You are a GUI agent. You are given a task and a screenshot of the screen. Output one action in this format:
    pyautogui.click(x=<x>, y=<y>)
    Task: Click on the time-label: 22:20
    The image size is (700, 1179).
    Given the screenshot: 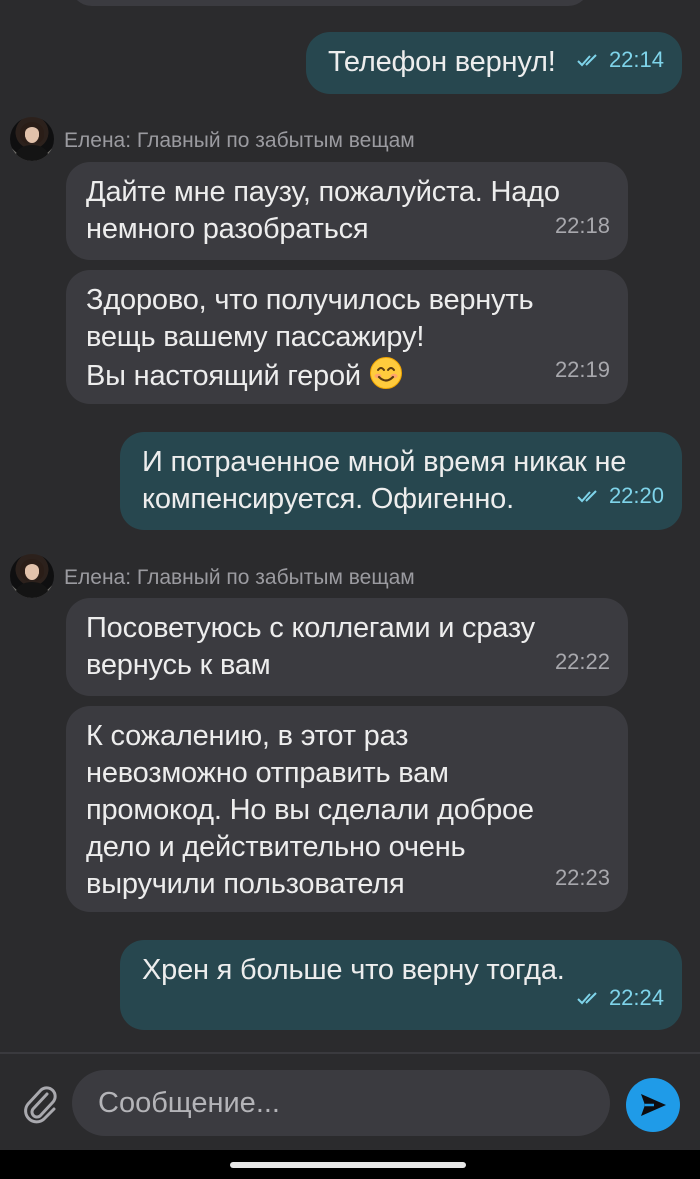 What is the action you would take?
    pyautogui.click(x=636, y=495)
    